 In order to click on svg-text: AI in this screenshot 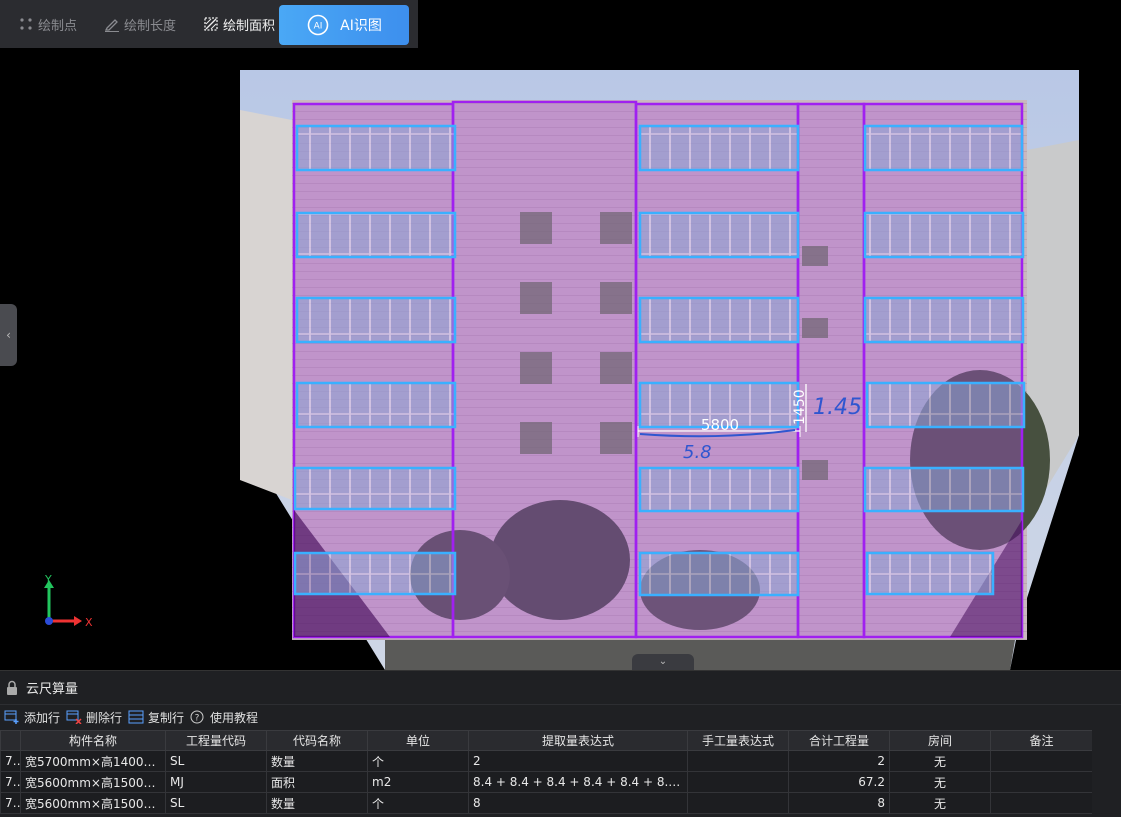, I will do `click(318, 27)`.